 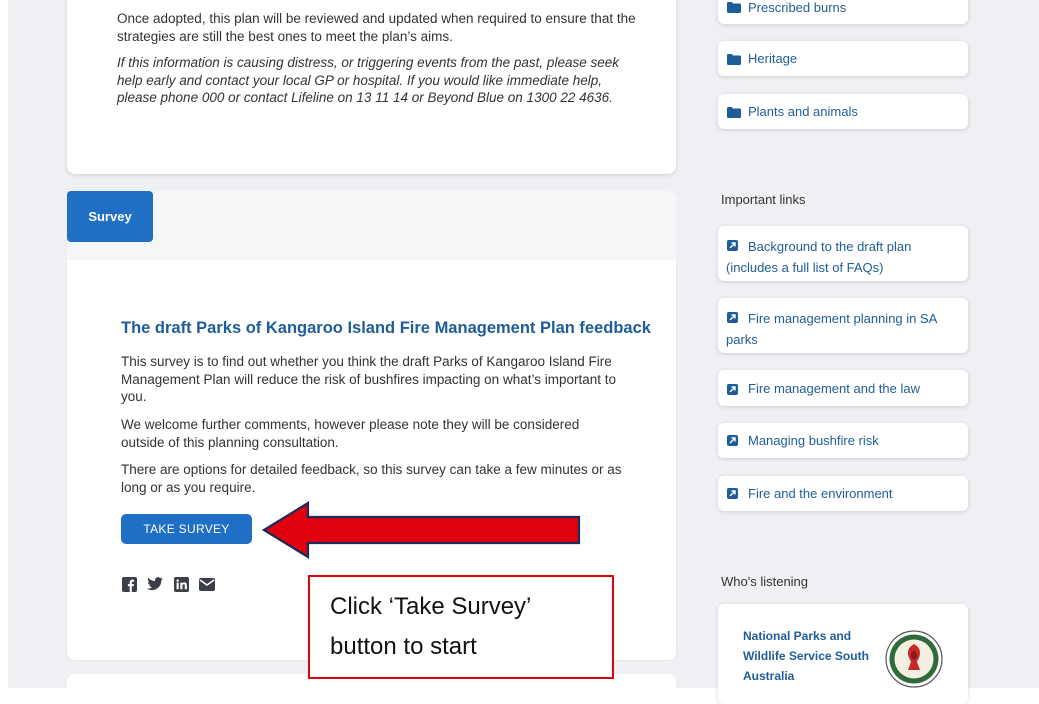 I want to click on link-label: Managing bushfire risk, so click(x=813, y=440).